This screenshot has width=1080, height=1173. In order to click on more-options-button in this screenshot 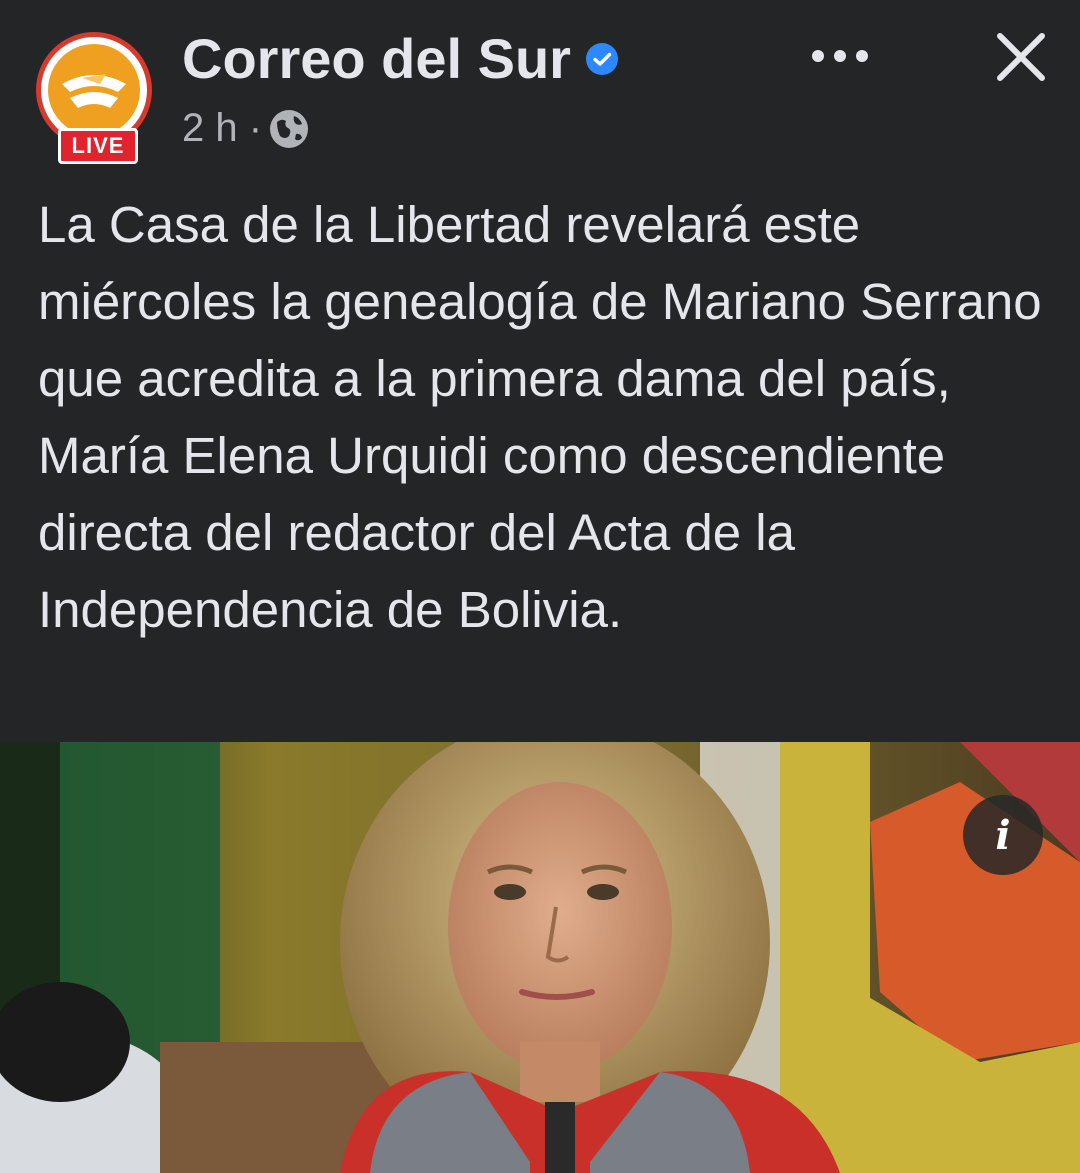, I will do `click(840, 58)`.